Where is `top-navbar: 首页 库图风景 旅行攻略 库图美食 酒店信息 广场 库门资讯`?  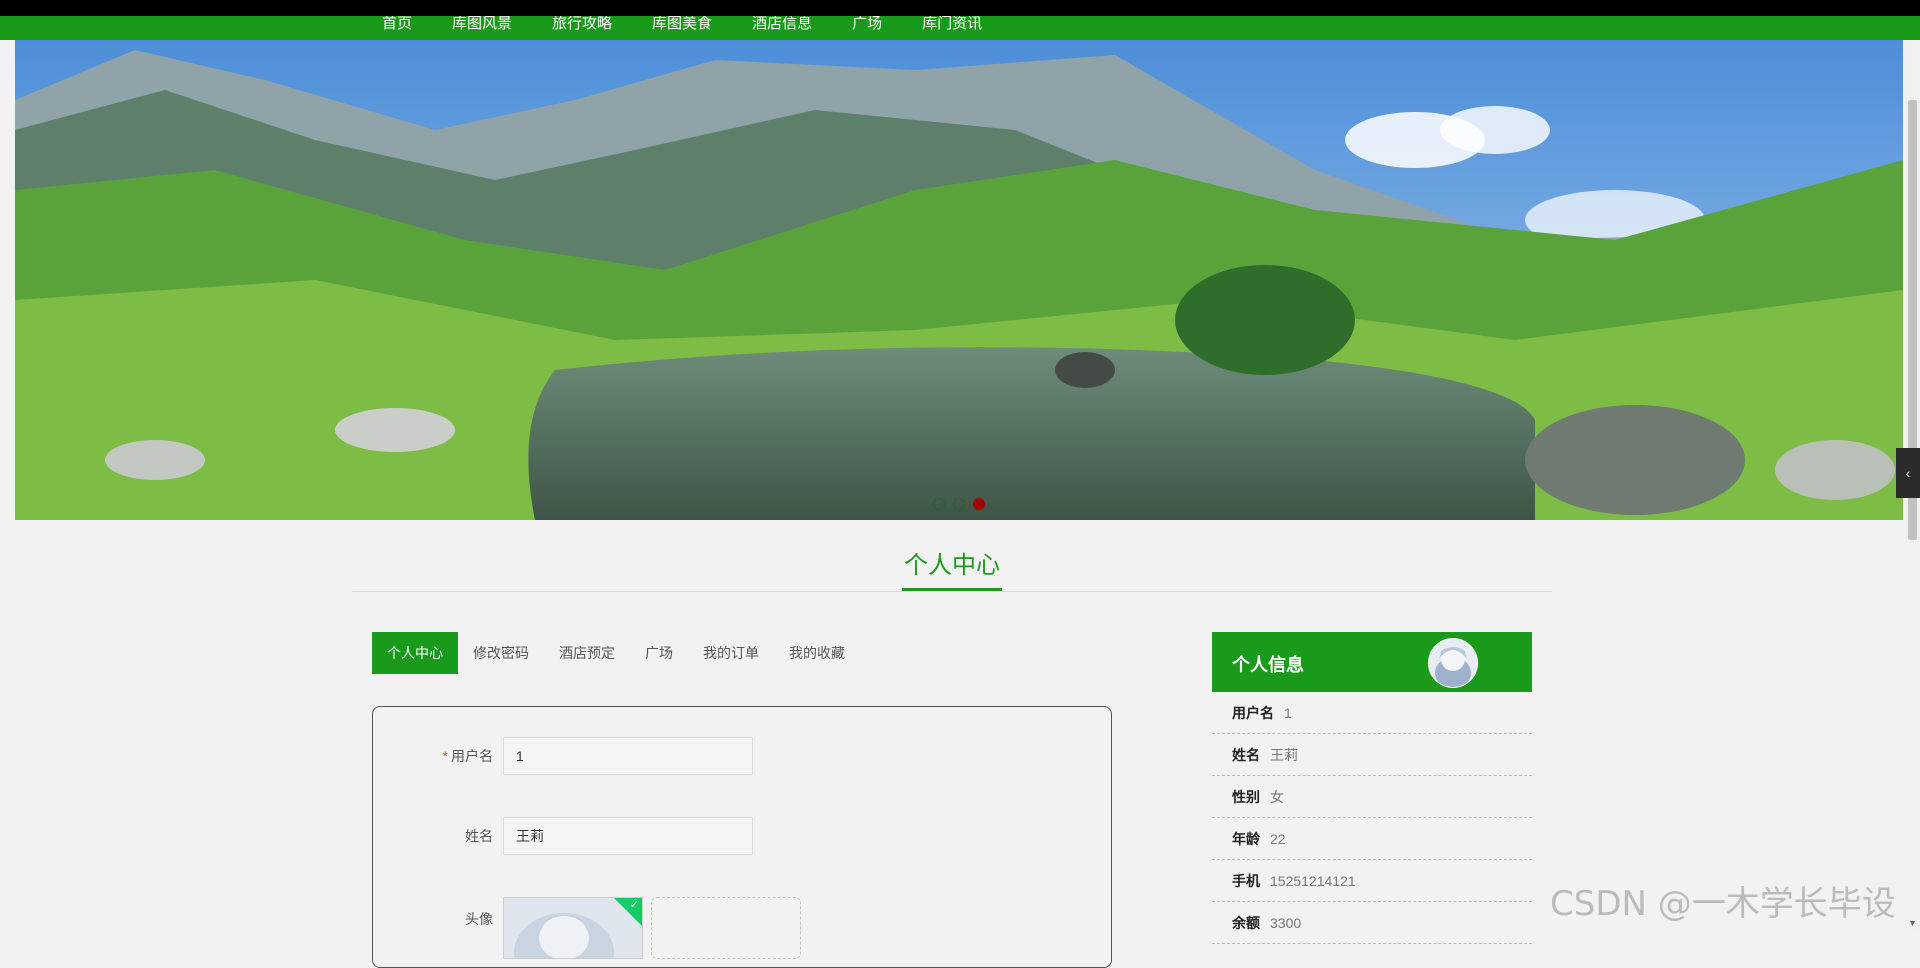
top-navbar: 首页 库图风景 旅行攻略 库图美食 酒店信息 广场 库门资讯 is located at coordinates (960, 20).